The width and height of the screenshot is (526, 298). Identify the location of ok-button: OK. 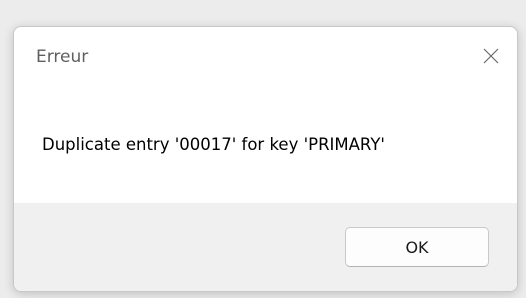
(417, 247).